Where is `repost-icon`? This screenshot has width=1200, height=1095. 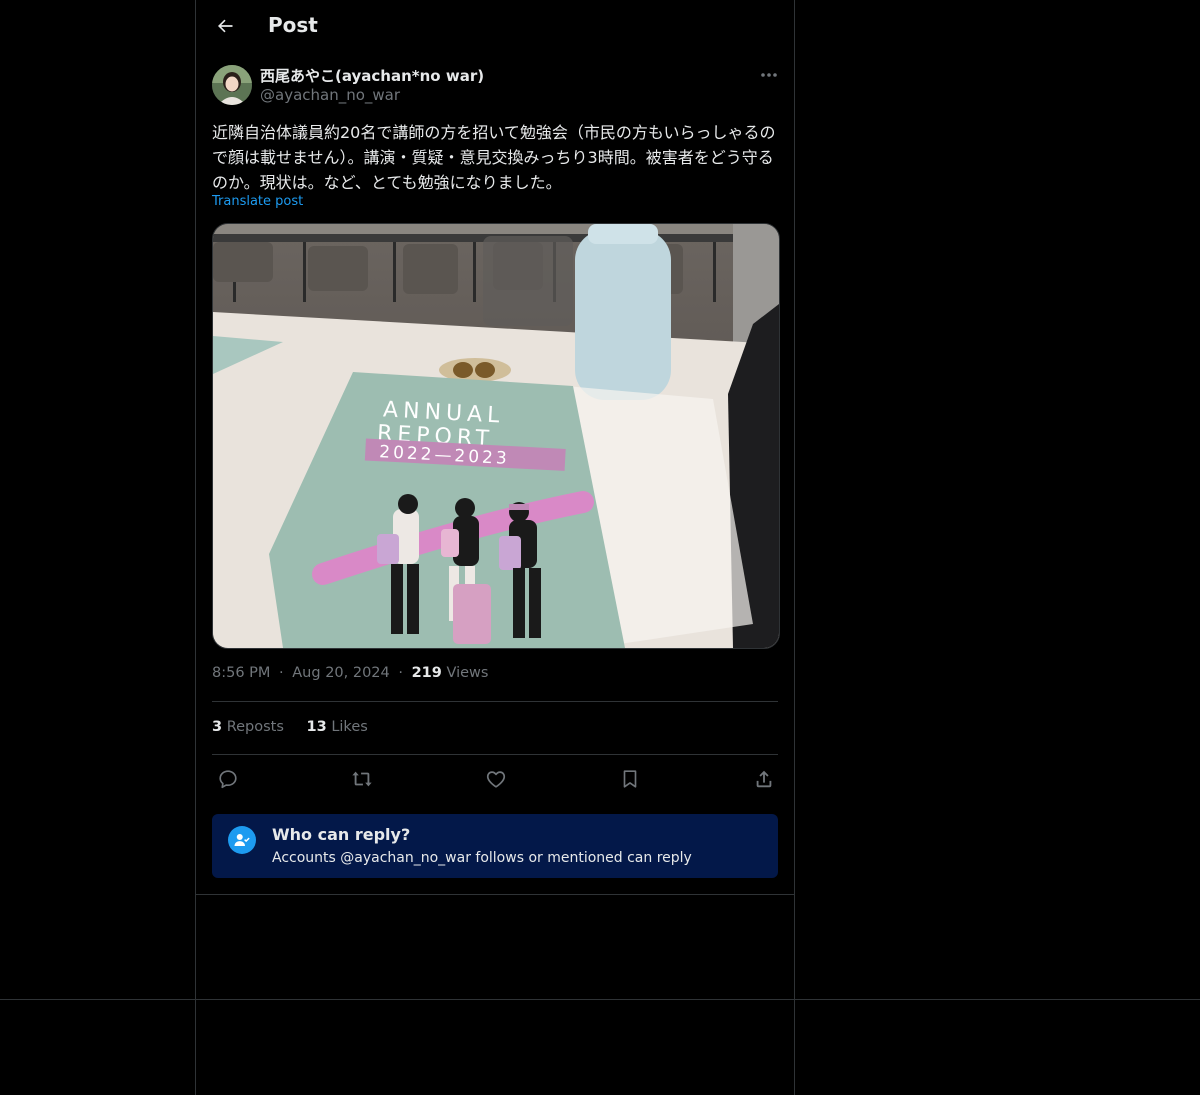
repost-icon is located at coordinates (362, 779).